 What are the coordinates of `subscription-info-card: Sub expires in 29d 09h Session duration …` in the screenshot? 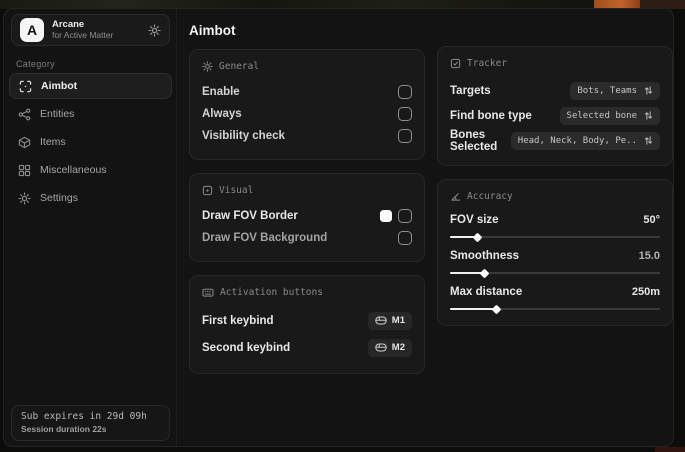 It's located at (90, 423).